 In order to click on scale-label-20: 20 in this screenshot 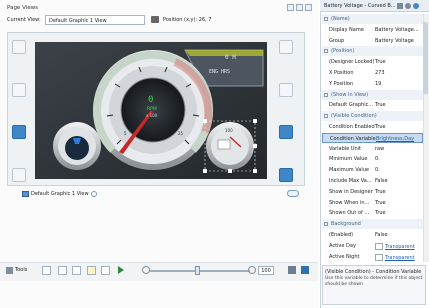, I will do `click(168, 133)`.